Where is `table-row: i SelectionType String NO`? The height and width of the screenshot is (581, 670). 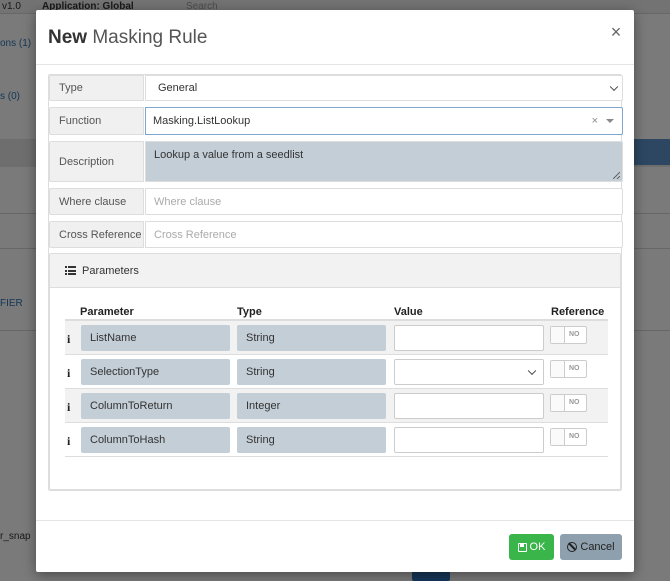 table-row: i SelectionType String NO is located at coordinates (336, 372).